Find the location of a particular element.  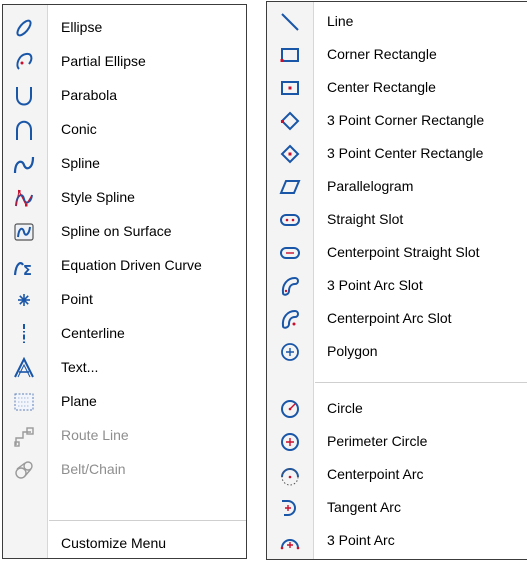

menu-item-line: Line is located at coordinates (397, 22).